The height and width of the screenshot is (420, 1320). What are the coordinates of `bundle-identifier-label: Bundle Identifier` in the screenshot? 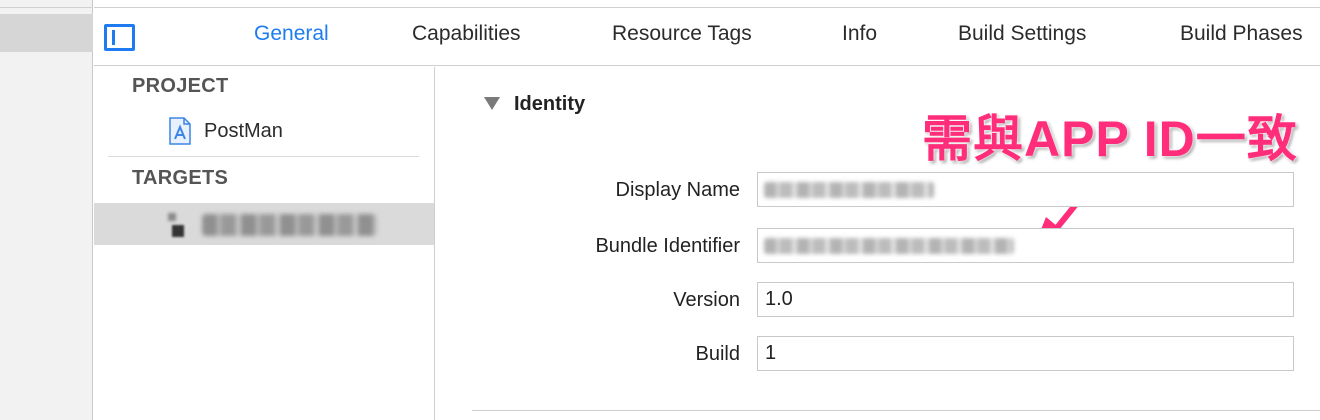 It's located at (667, 246).